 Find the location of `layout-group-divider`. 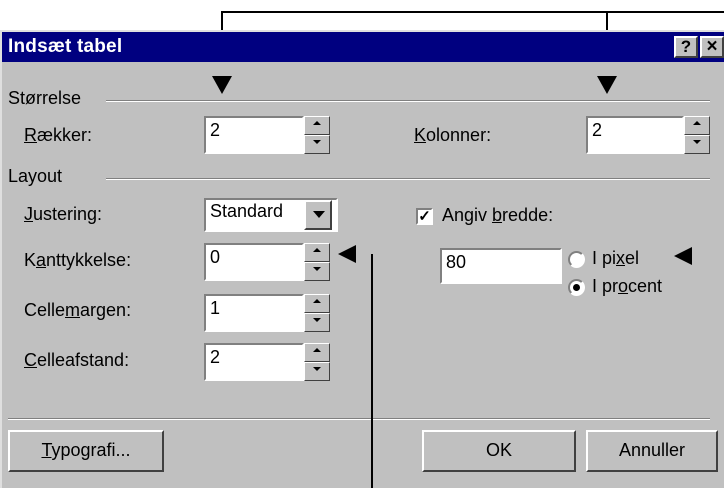

layout-group-divider is located at coordinates (408, 179).